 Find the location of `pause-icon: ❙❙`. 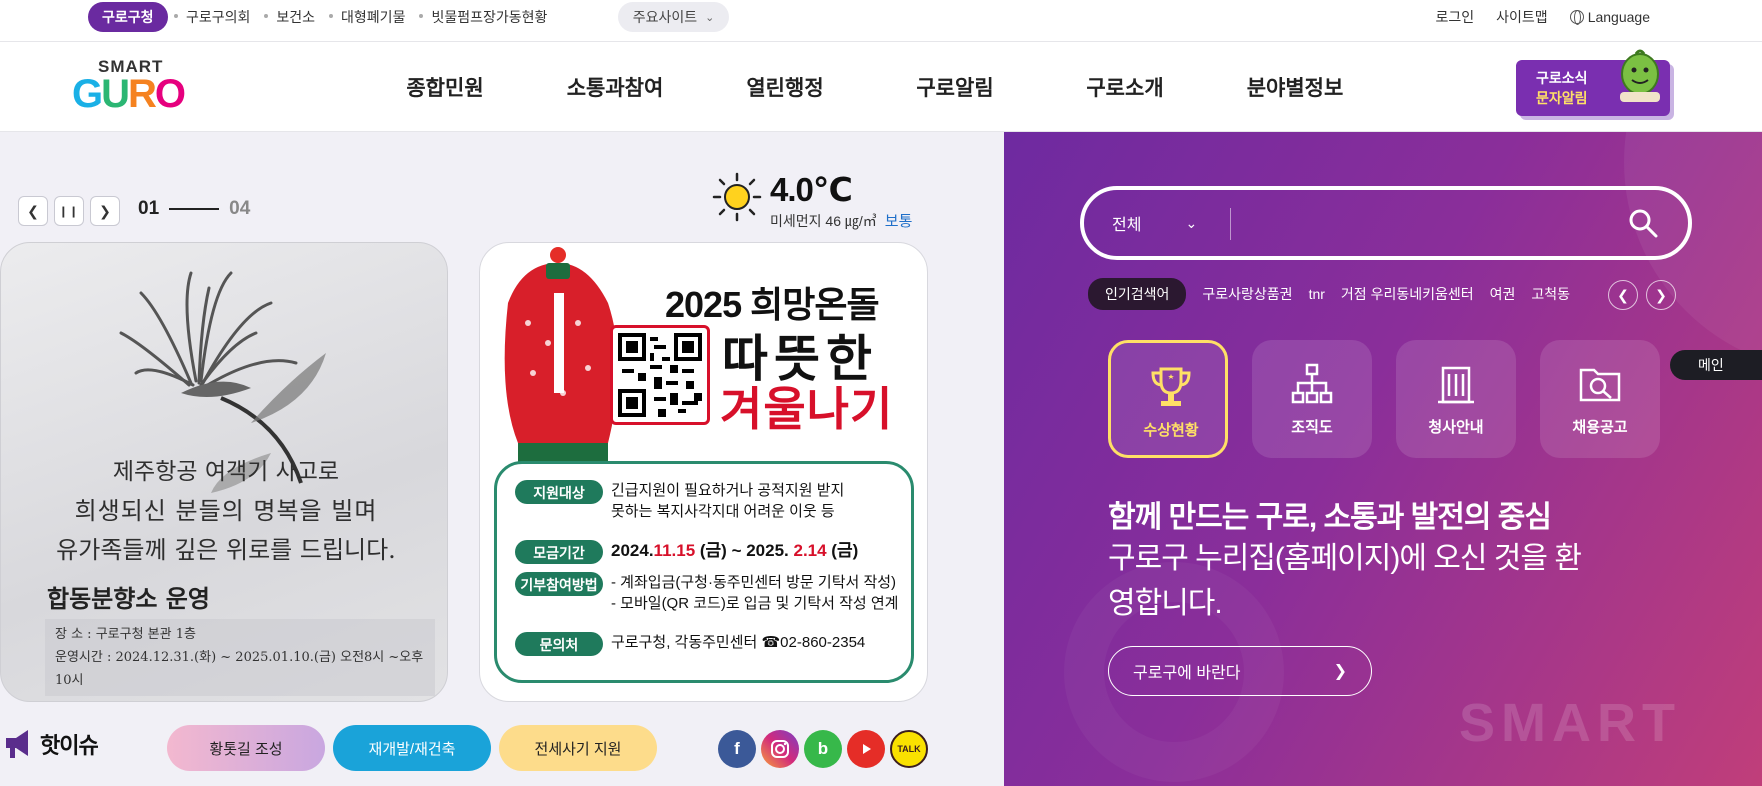

pause-icon: ❙❙ is located at coordinates (69, 211).